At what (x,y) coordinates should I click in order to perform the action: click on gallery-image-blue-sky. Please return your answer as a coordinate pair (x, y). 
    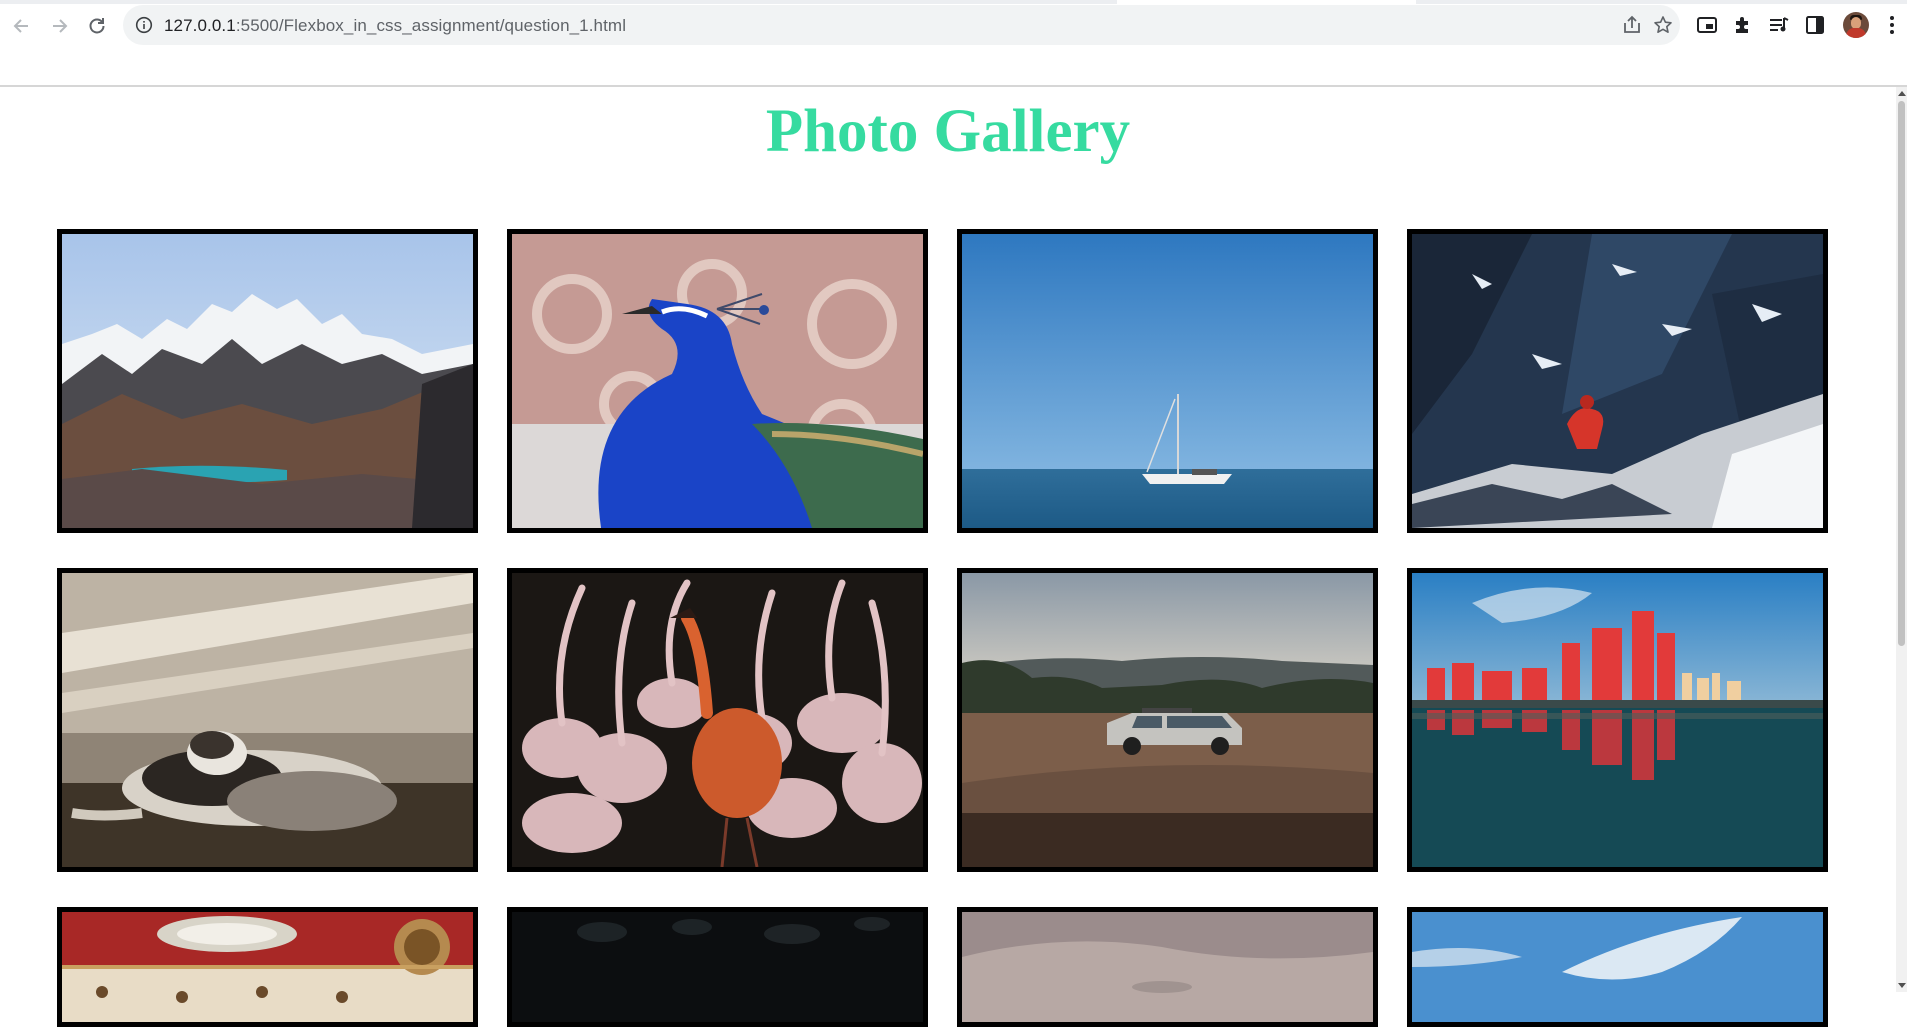
    Looking at the image, I should click on (1617, 967).